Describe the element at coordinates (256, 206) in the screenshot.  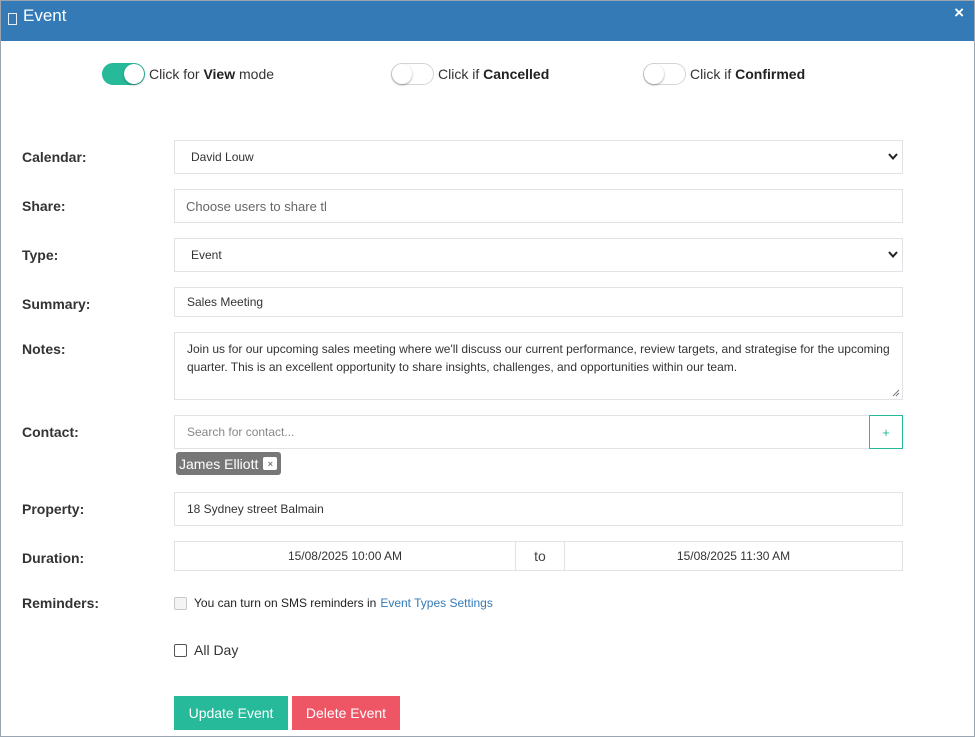
I see `share-placeholder: Choose users to share tl` at that location.